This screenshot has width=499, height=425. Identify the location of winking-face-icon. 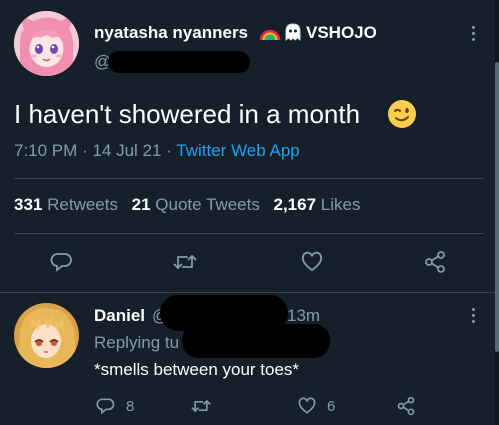
(402, 114).